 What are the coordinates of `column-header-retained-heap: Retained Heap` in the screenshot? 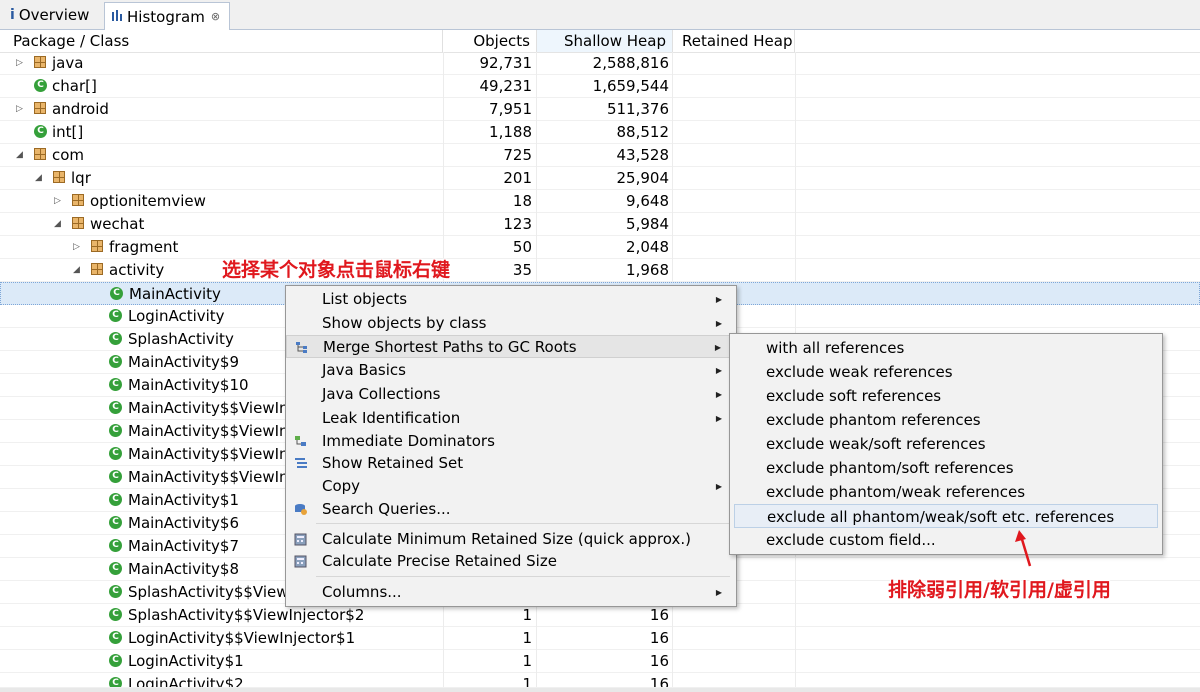 It's located at (734, 41).